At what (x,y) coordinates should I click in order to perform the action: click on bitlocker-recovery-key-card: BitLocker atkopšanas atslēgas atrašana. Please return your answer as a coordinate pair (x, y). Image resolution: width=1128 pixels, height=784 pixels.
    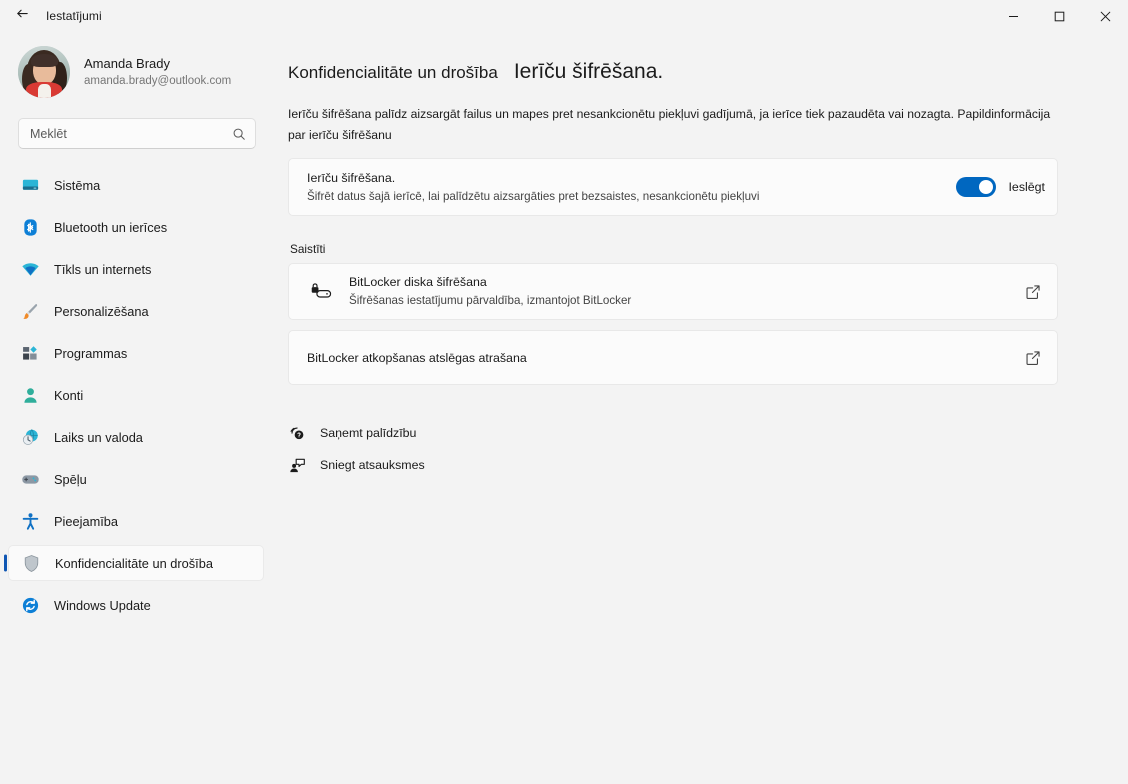
    Looking at the image, I should click on (673, 357).